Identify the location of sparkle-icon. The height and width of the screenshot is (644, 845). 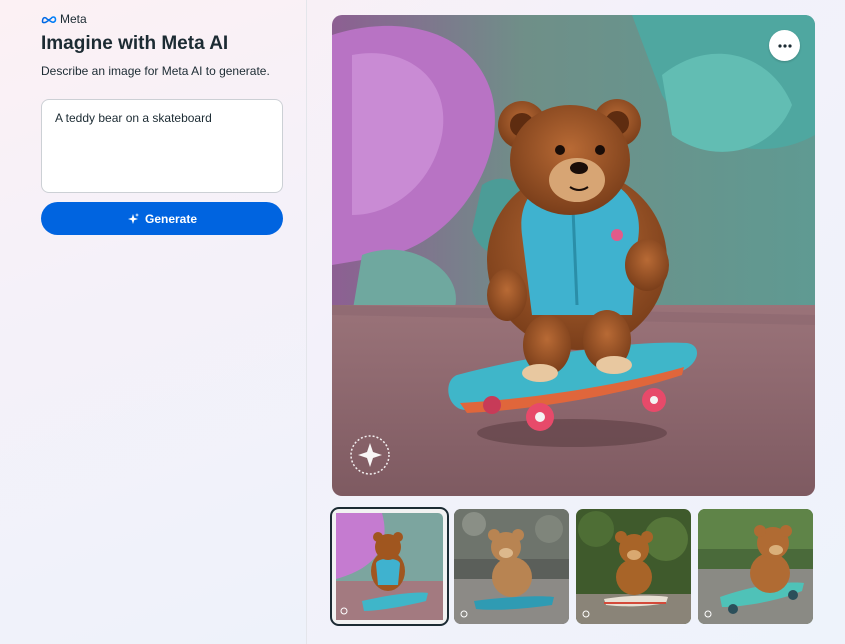
(133, 218).